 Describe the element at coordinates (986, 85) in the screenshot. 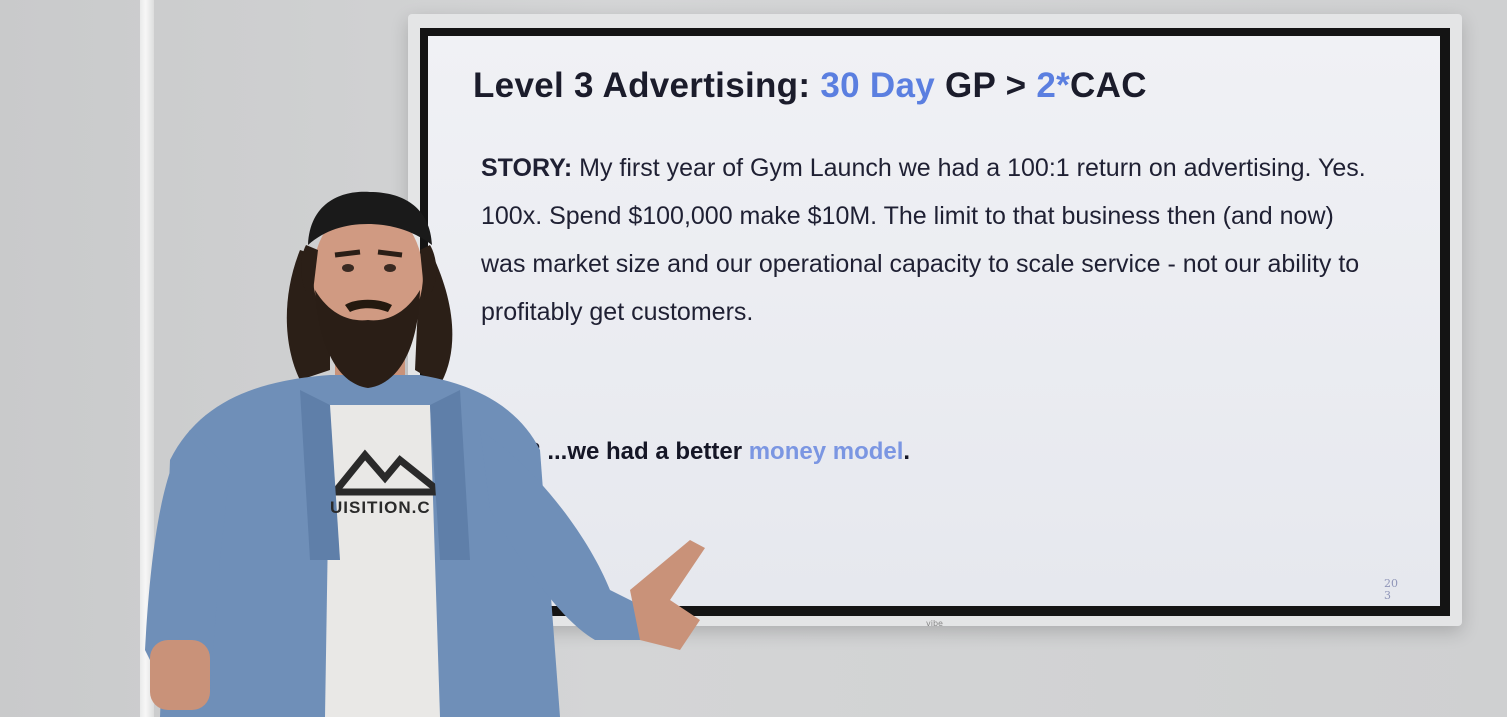

I see `title-part-3: GP >` at that location.